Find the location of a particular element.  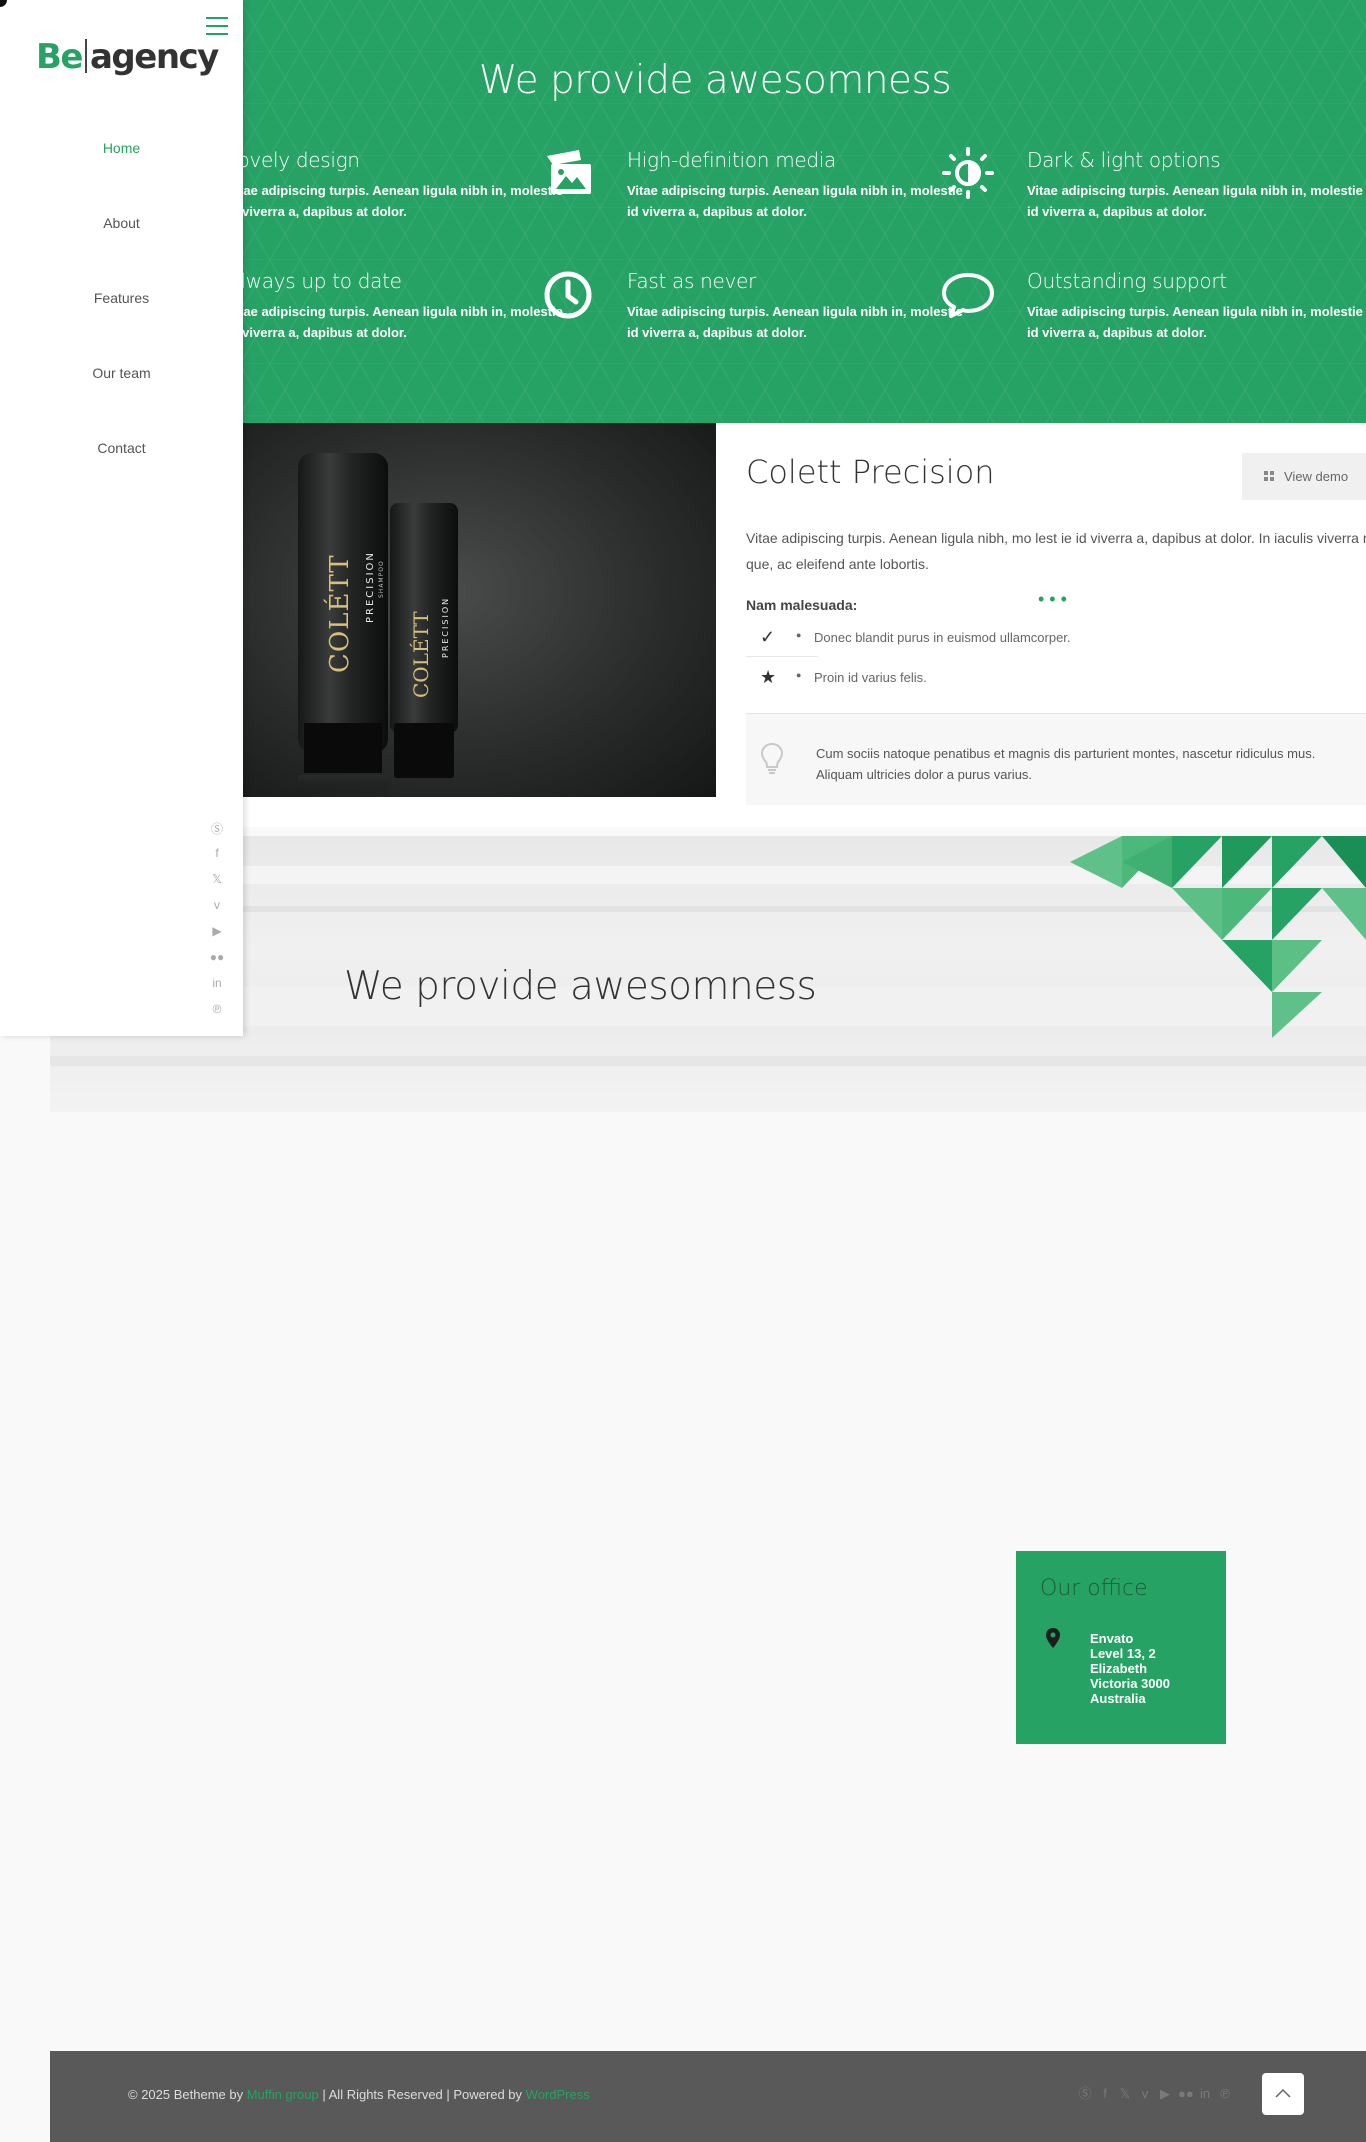

back-to-top-button is located at coordinates (1283, 2094).